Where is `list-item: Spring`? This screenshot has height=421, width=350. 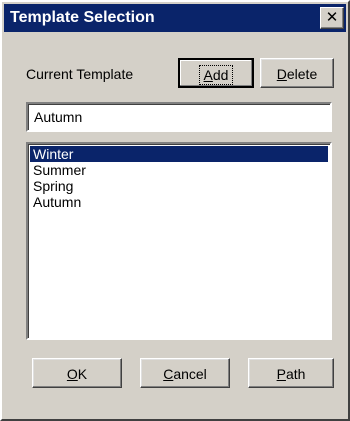 list-item: Spring is located at coordinates (179, 186).